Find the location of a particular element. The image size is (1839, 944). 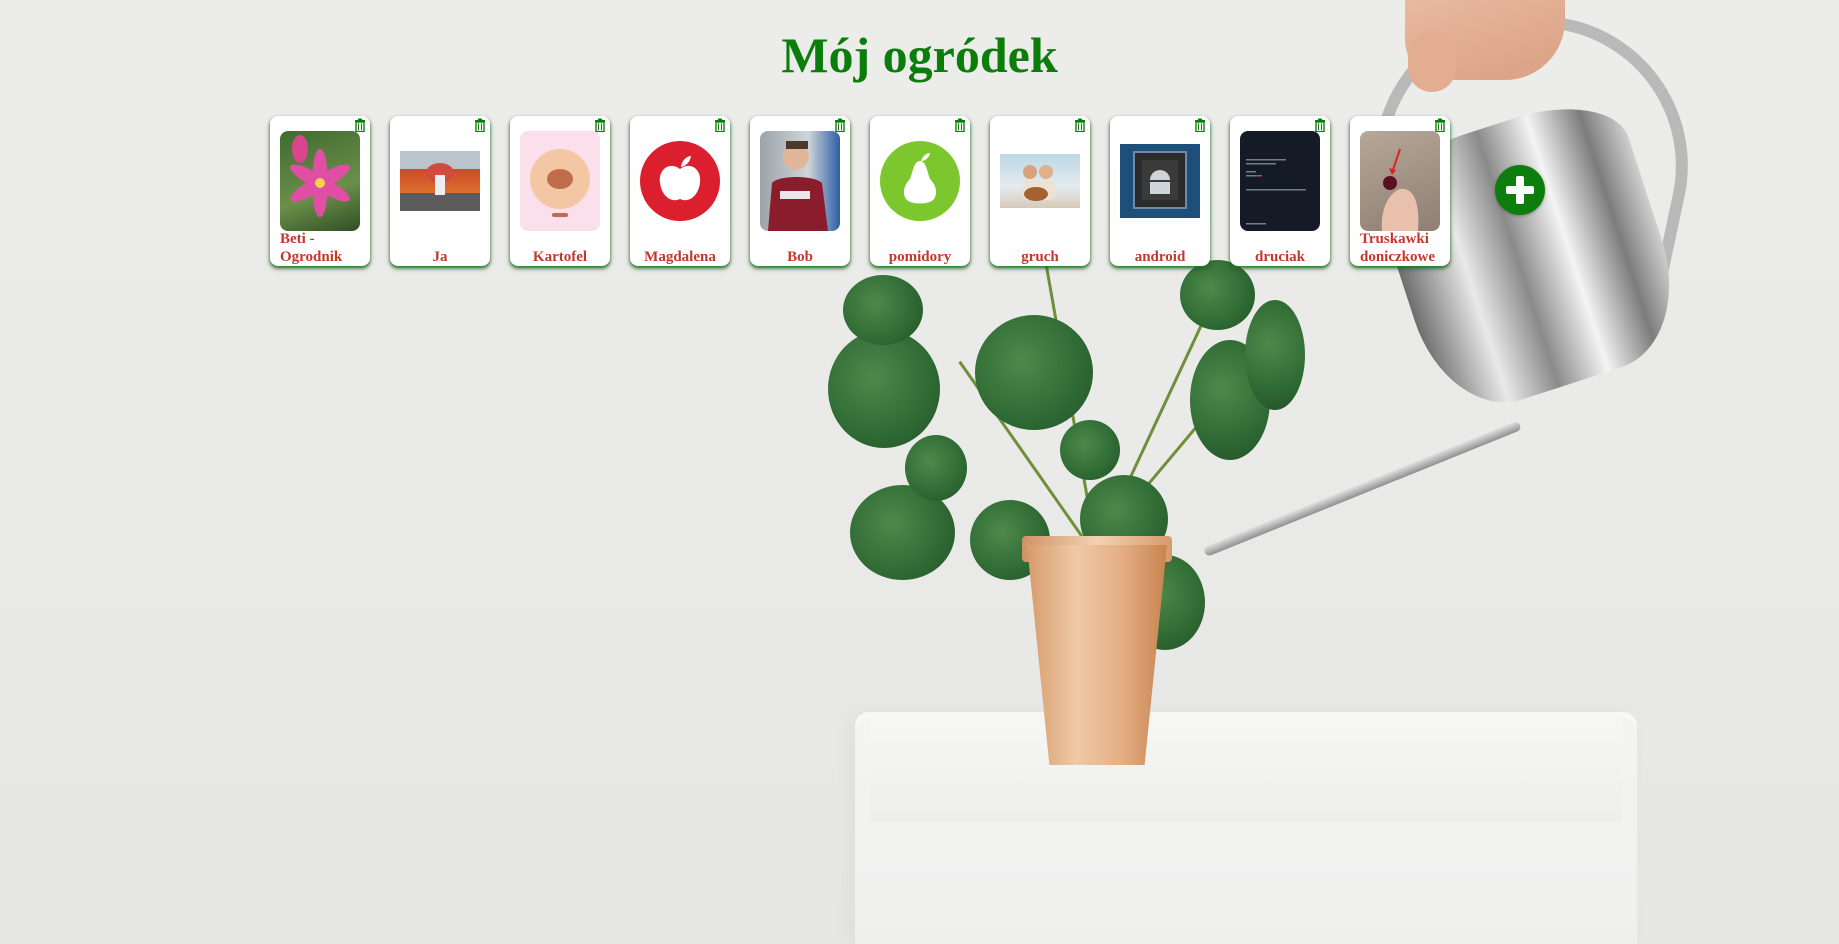

garden-card: pomidory is located at coordinates (920, 191).